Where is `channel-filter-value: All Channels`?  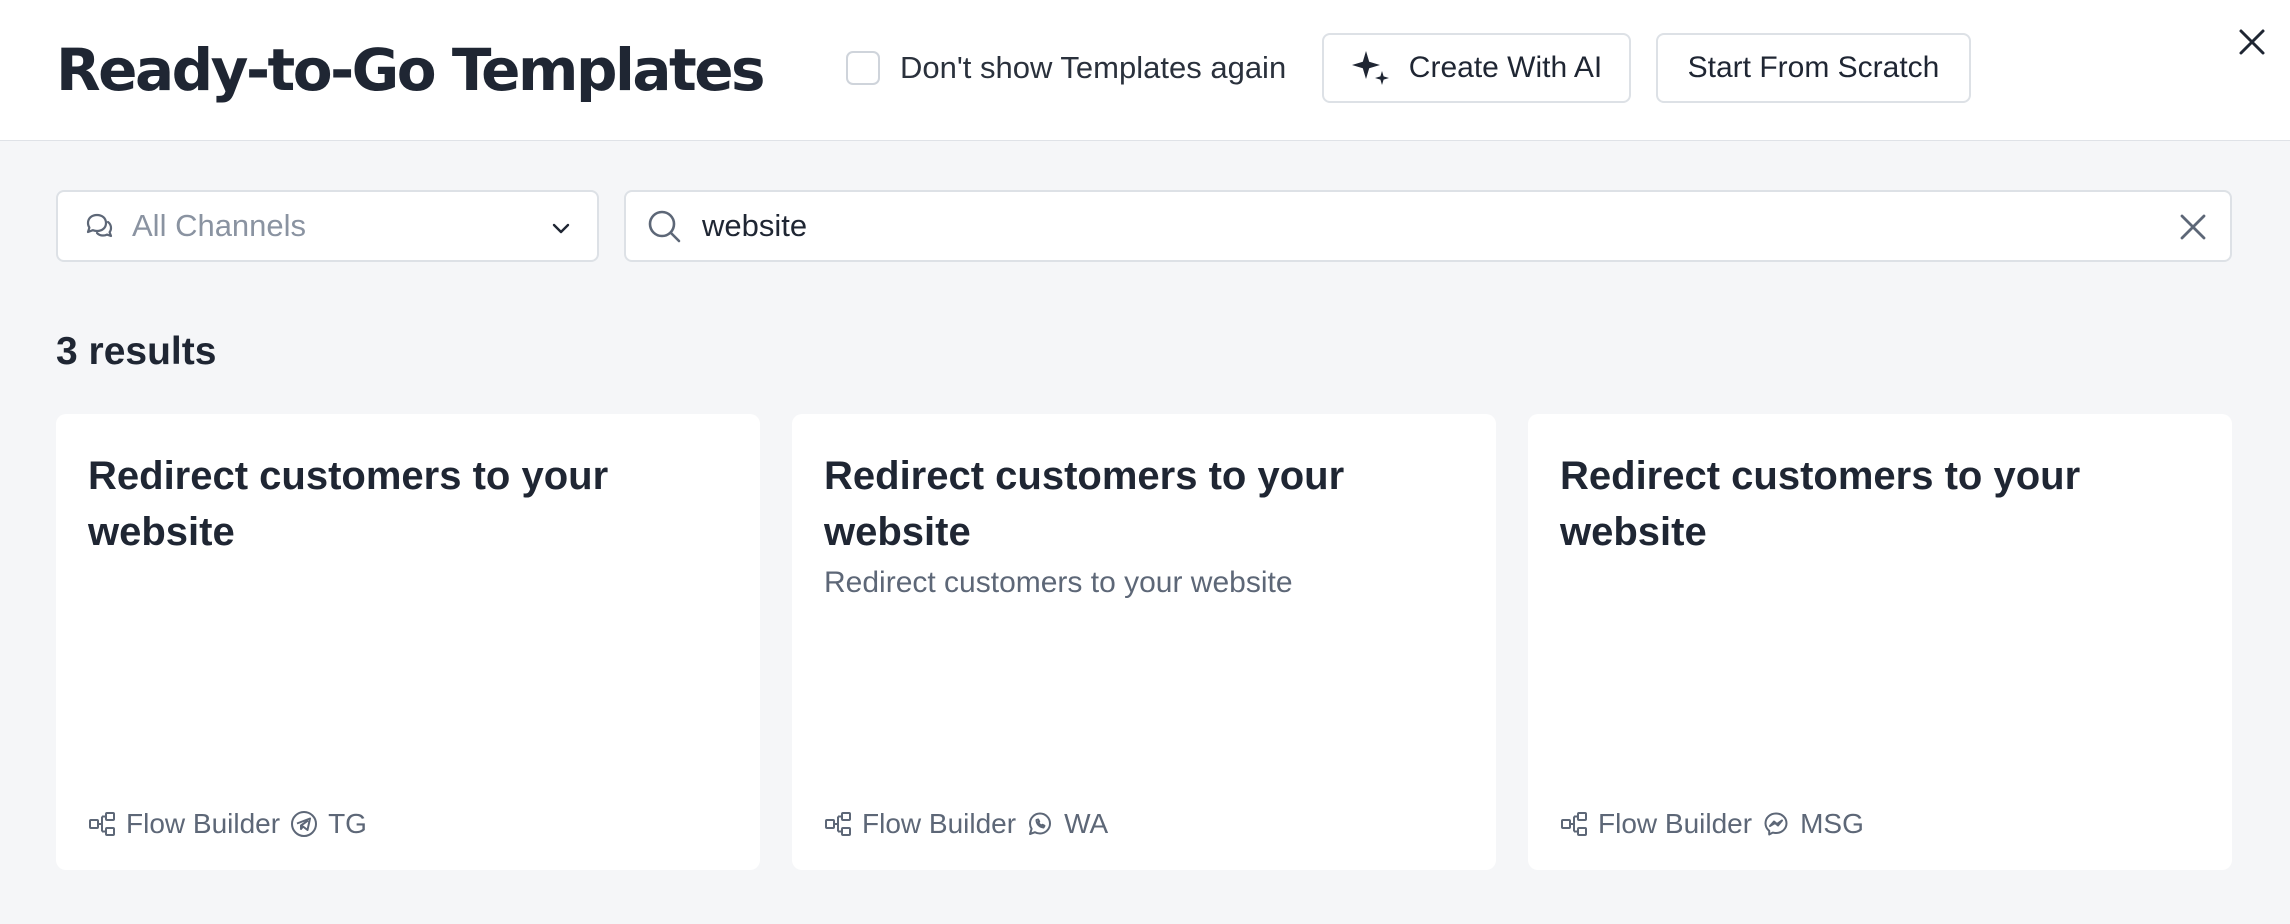
channel-filter-value: All Channels is located at coordinates (219, 225).